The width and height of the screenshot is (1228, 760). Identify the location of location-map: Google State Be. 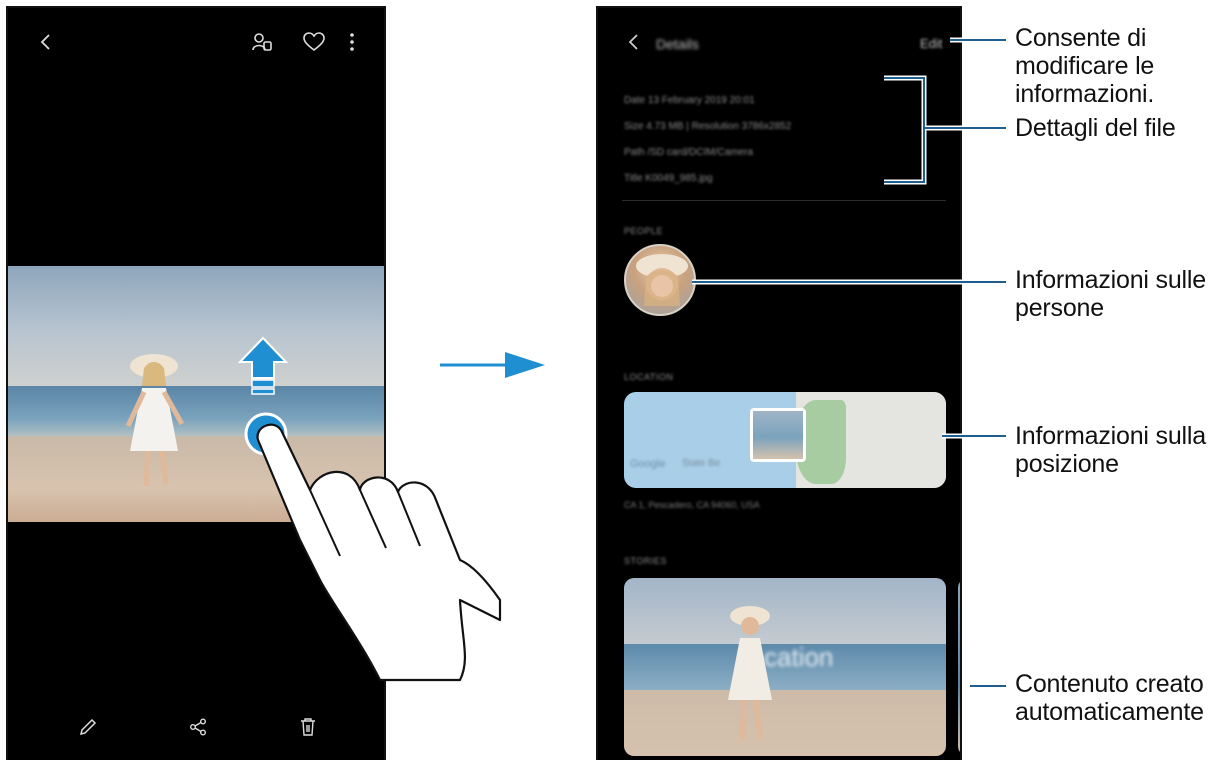
(785, 440).